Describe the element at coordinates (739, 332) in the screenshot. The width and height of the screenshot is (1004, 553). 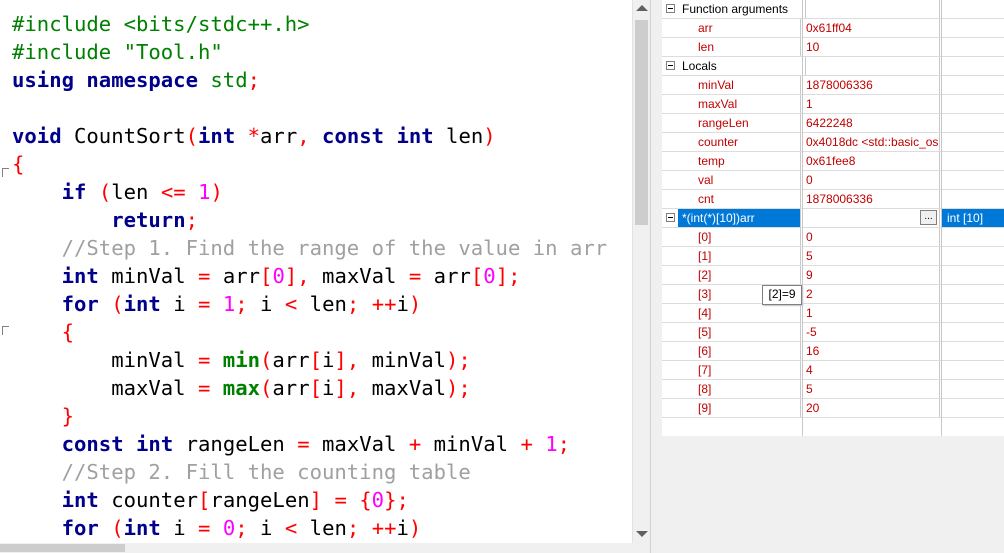
I see `watch-name: [5]` at that location.